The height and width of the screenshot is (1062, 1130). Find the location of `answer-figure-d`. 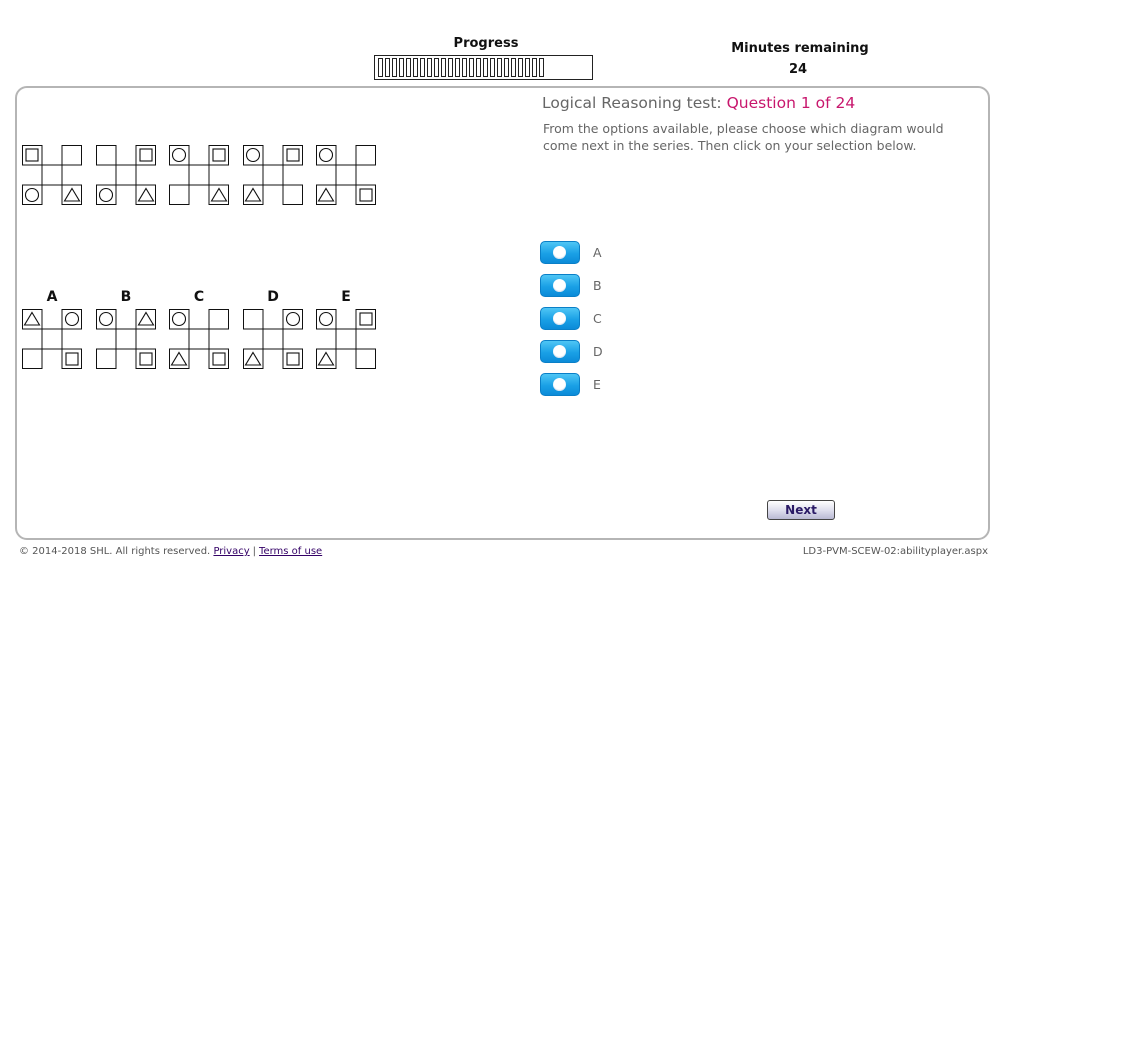

answer-figure-d is located at coordinates (273, 339).